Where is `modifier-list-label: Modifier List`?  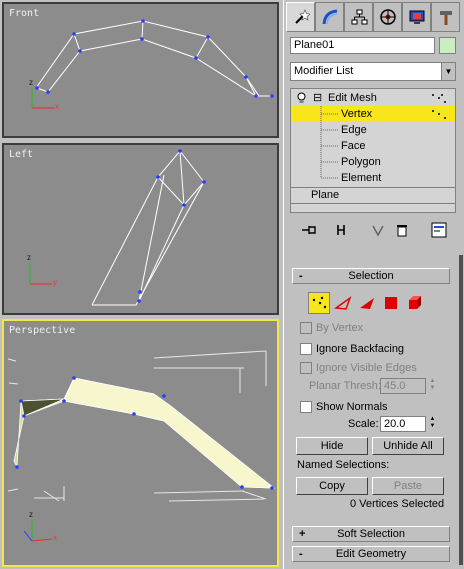
modifier-list-label: Modifier List is located at coordinates (324, 71).